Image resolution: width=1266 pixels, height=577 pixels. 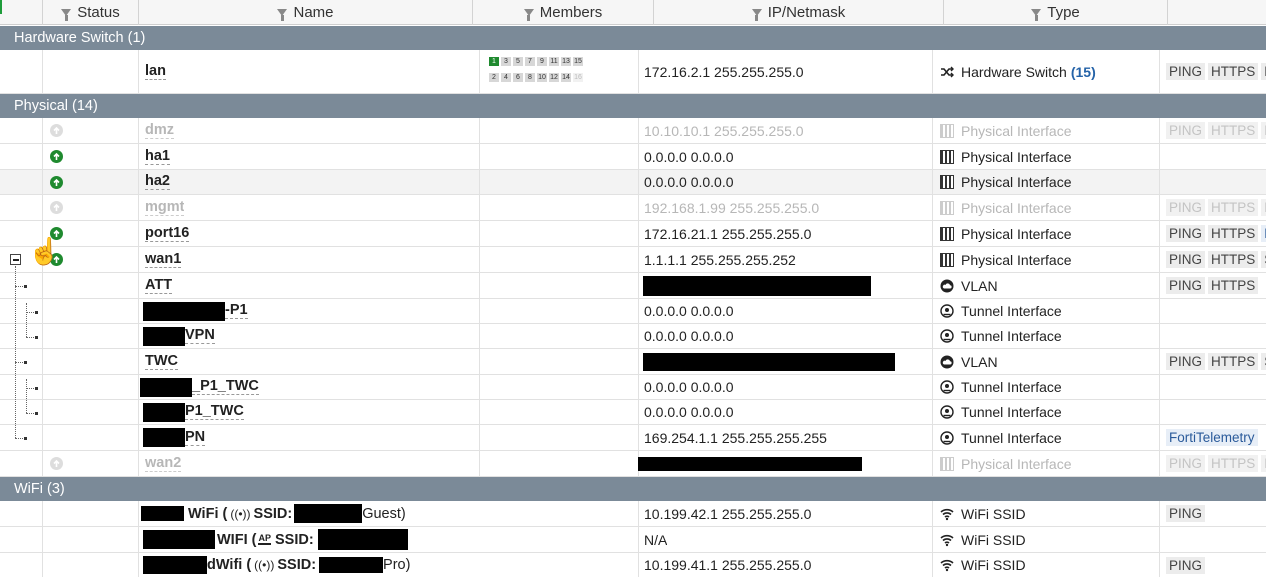 What do you see at coordinates (21, 12) in the screenshot?
I see `header-checkbox-col` at bounding box center [21, 12].